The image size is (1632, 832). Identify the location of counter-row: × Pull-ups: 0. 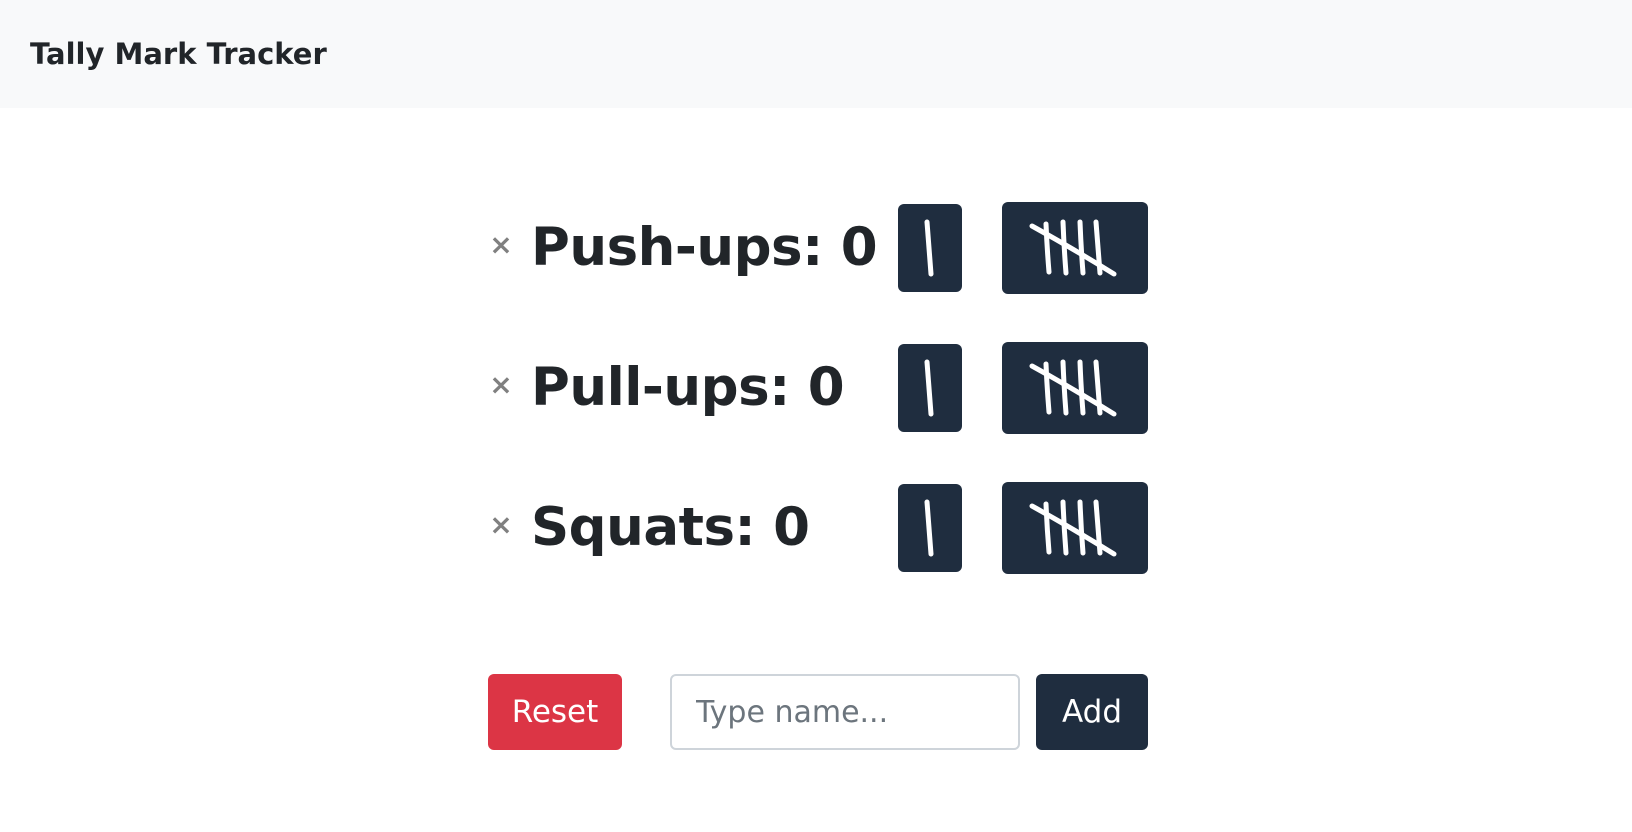
(818, 388).